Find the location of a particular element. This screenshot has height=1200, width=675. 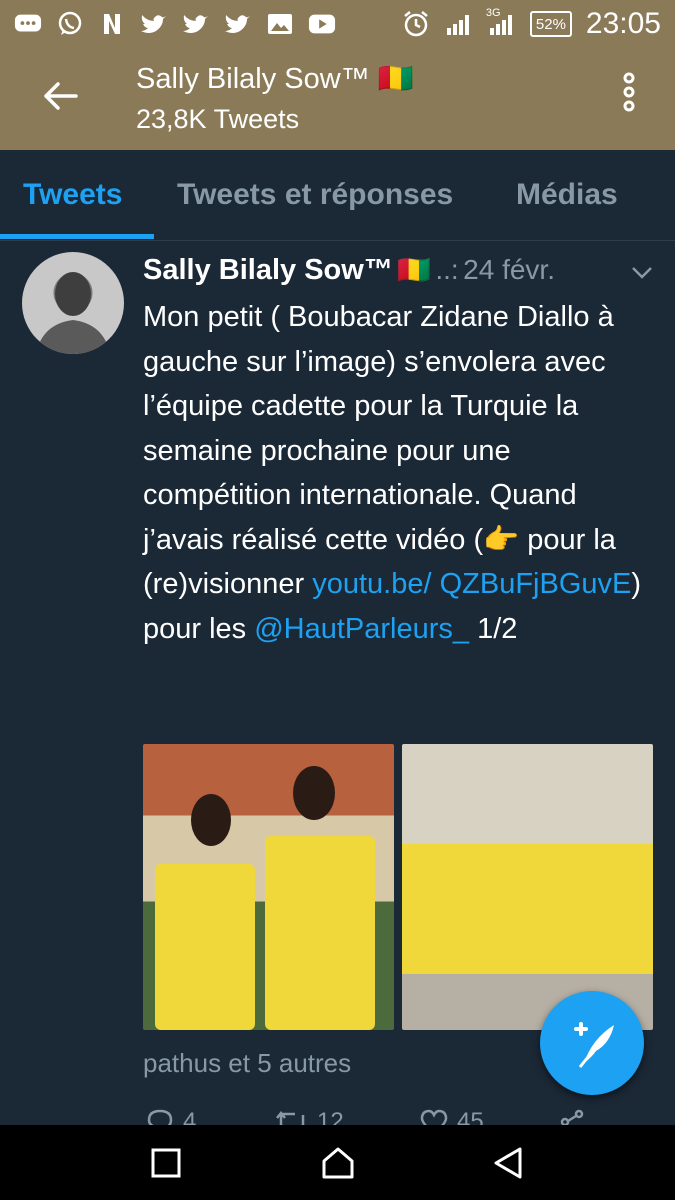

gallery-icon is located at coordinates (280, 24).